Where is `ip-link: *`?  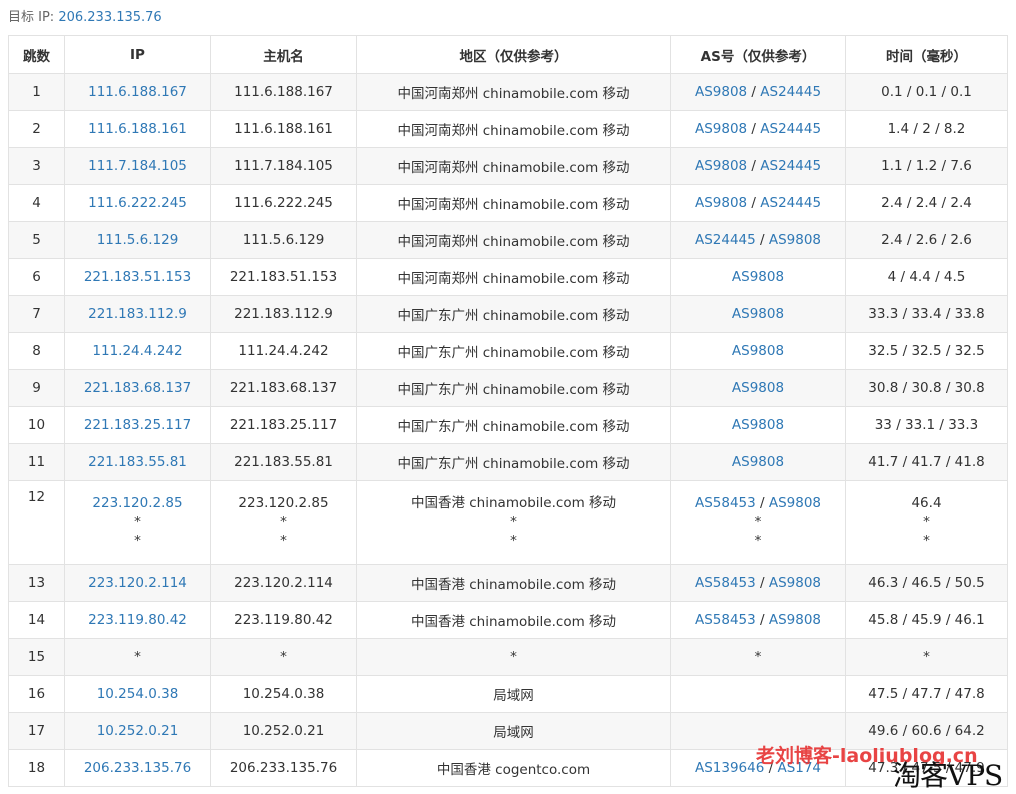
ip-link: * is located at coordinates (137, 522).